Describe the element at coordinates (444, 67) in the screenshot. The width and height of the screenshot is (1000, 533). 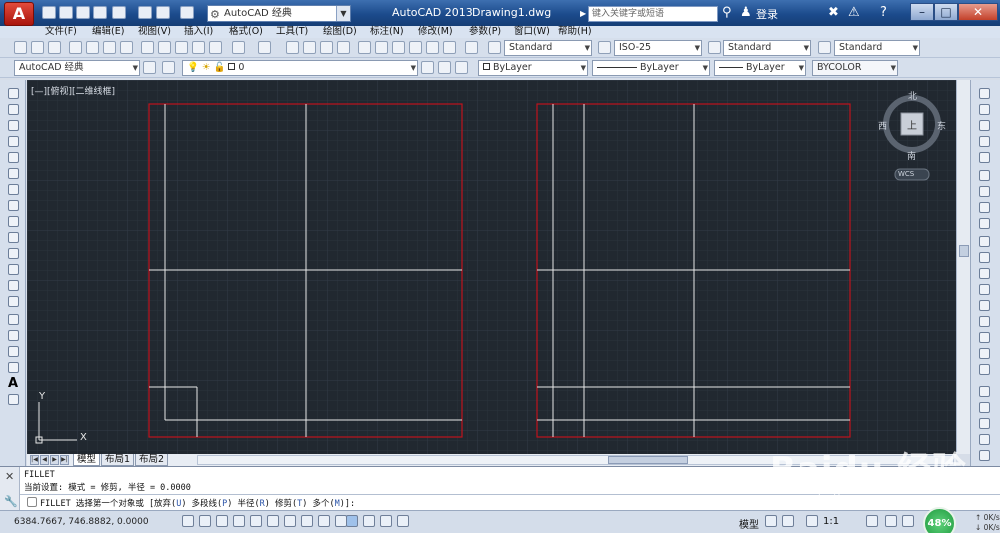
I see `layer-previous-icon` at that location.